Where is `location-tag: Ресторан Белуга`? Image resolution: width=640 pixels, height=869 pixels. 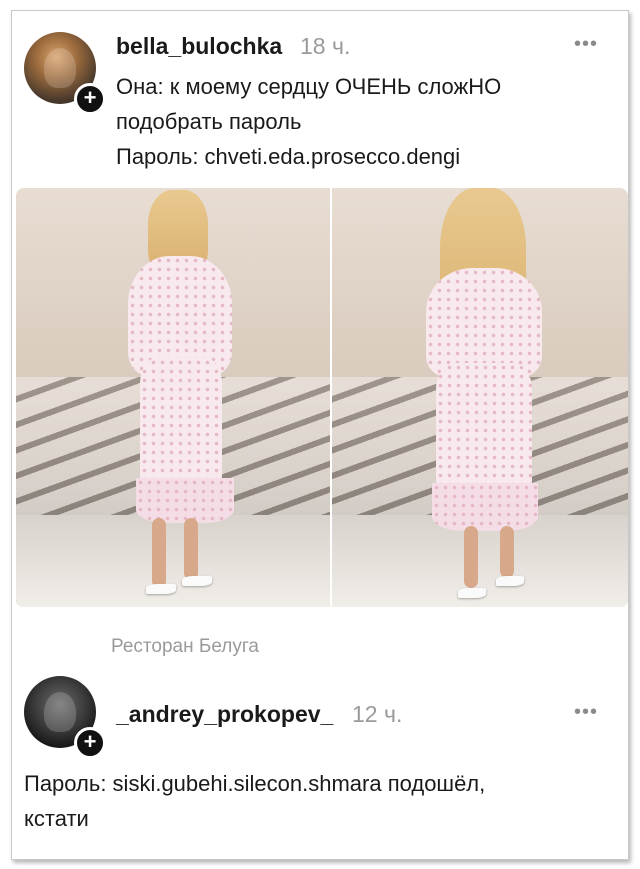 location-tag: Ресторан Белуга is located at coordinates (185, 647).